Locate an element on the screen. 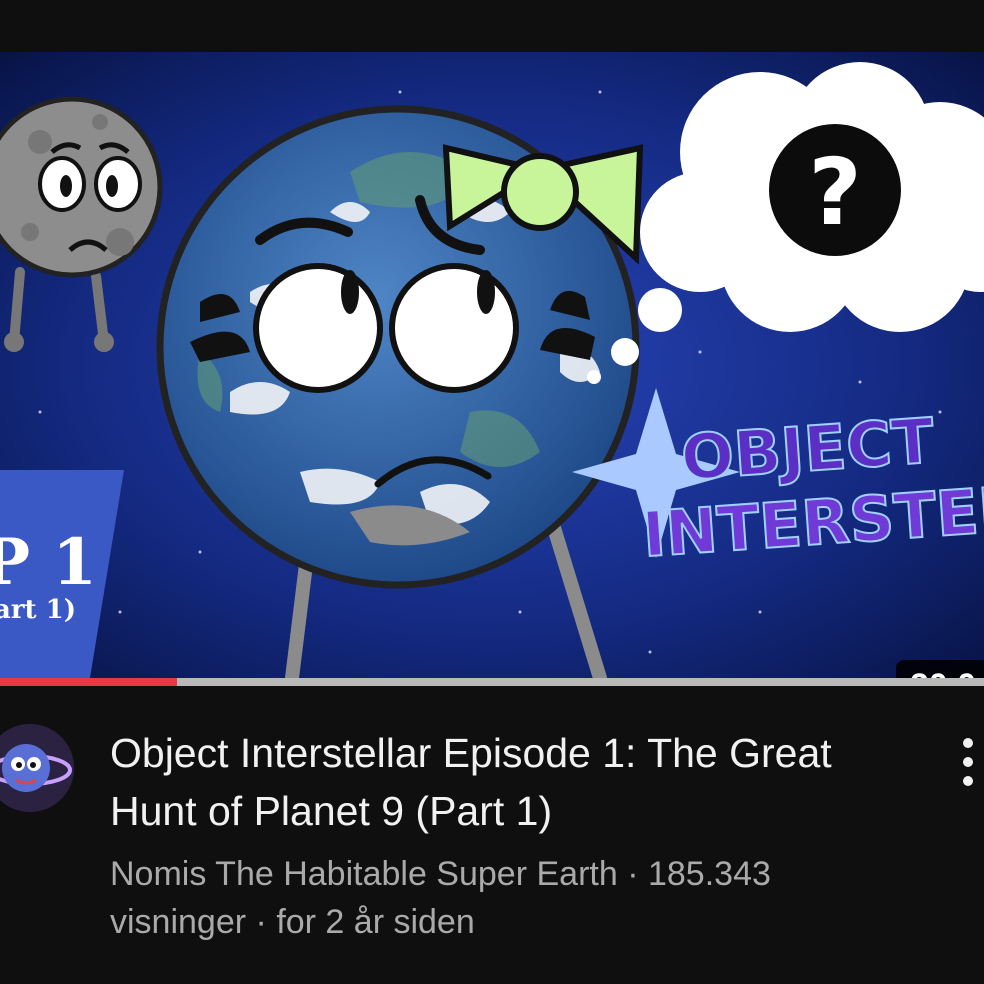 This screenshot has height=984, width=984. more-vertical-icon is located at coordinates (967, 762).